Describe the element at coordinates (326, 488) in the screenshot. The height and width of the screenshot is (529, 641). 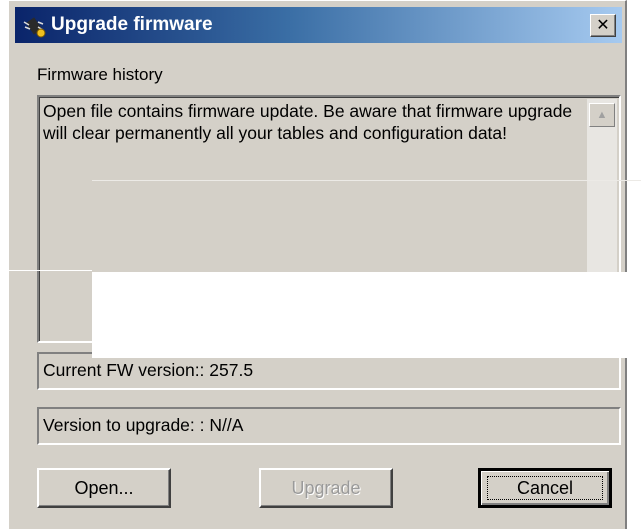
I see `upgrade-button: Upgrade` at that location.